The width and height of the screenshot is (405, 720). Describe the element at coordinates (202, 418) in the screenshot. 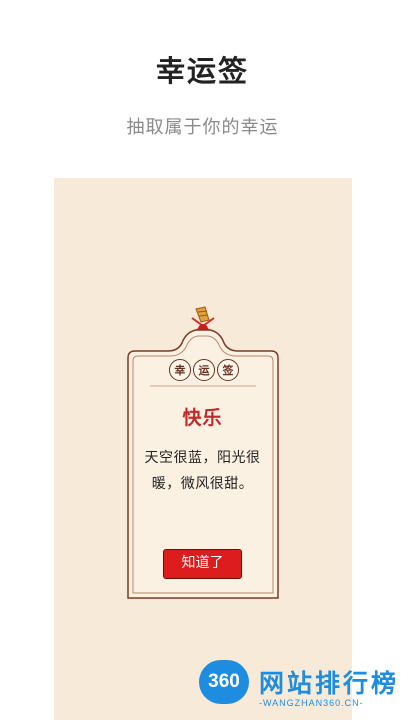

I see `fortune-title: 快乐` at that location.